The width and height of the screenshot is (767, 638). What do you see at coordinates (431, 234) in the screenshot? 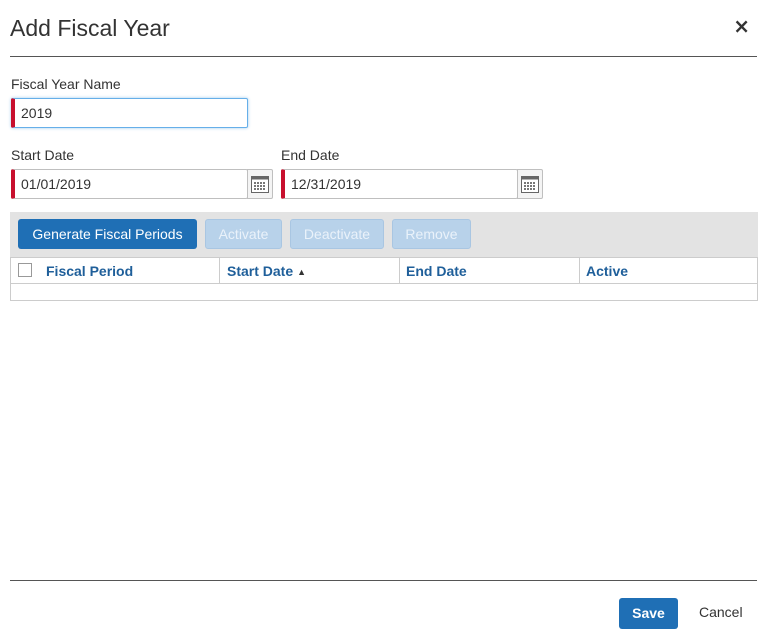
I see `remove-button: Remove` at bounding box center [431, 234].